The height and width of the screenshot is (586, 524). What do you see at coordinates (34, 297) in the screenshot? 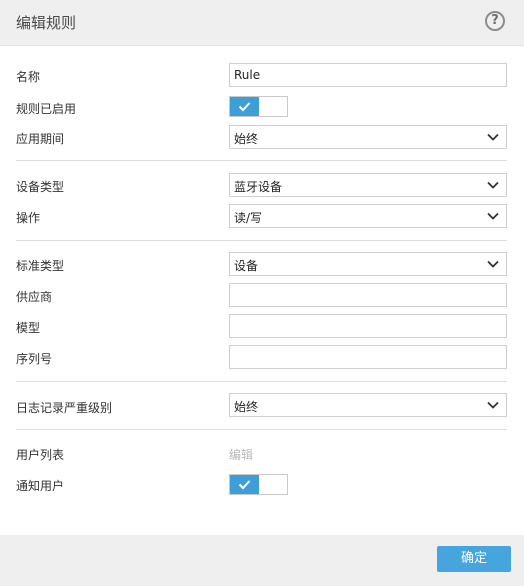
I see `vendor-label: 供应商` at bounding box center [34, 297].